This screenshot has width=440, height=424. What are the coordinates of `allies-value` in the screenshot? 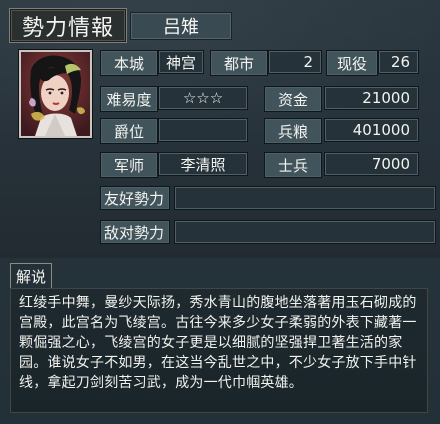 It's located at (305, 198).